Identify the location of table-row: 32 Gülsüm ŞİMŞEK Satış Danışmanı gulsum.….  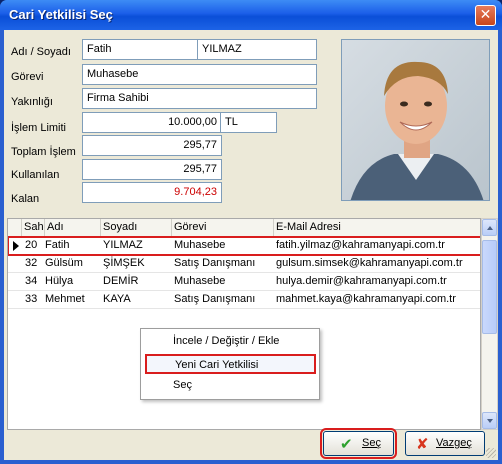
(244, 264).